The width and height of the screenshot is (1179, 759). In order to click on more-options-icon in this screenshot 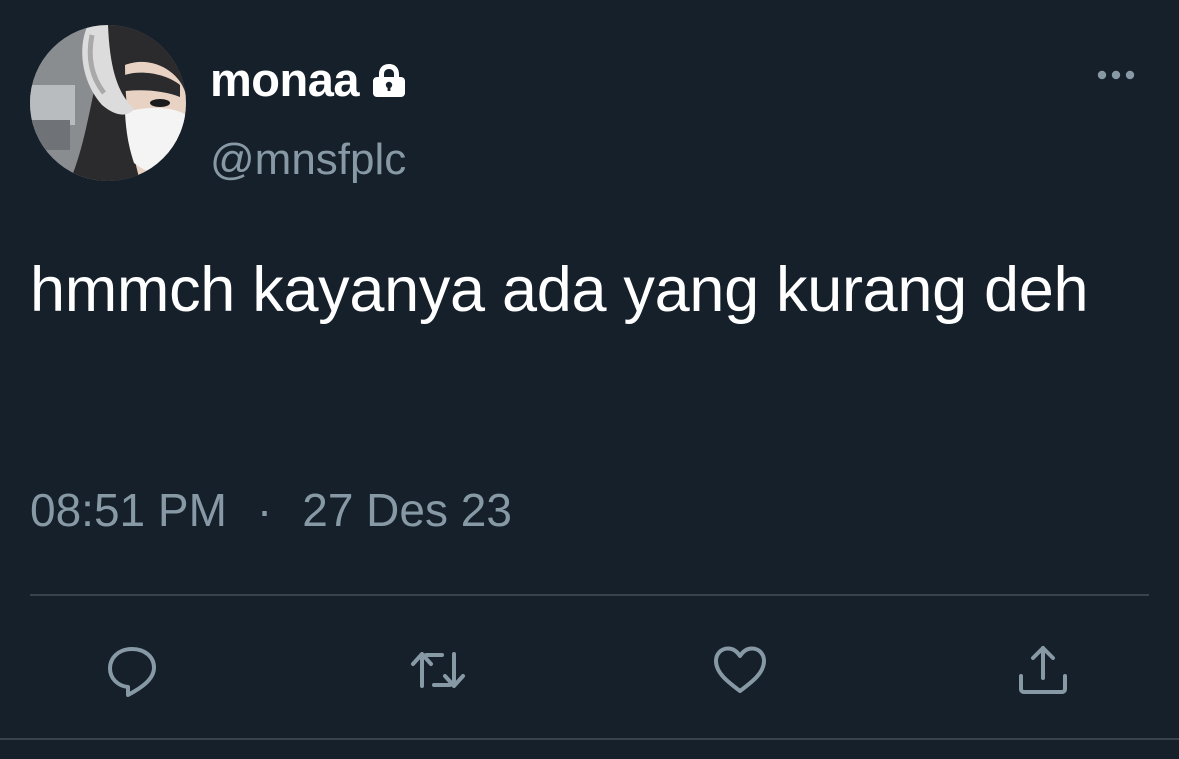, I will do `click(1116, 75)`.